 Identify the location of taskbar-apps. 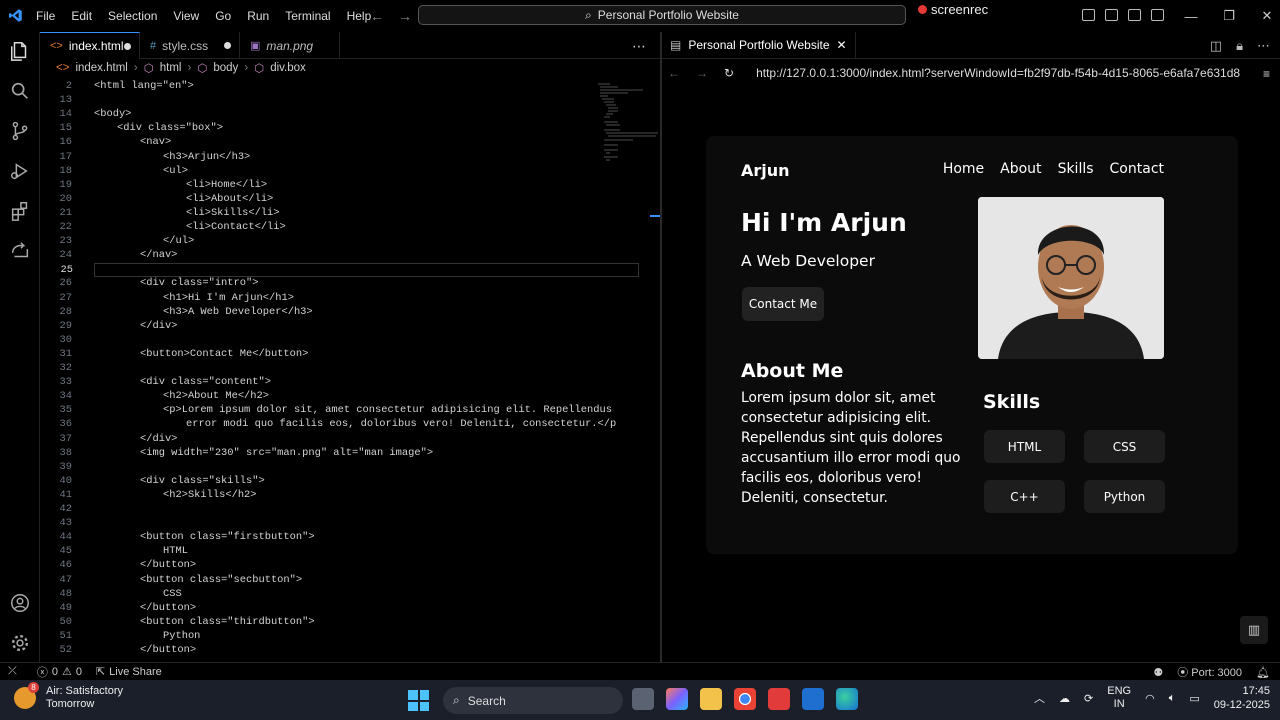
(745, 699).